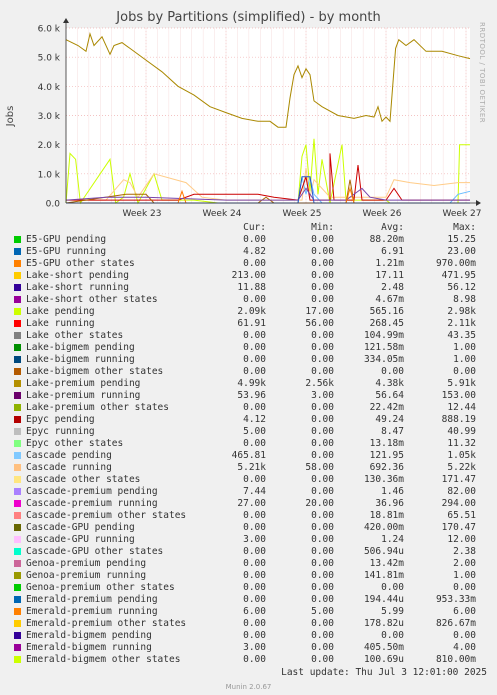  What do you see at coordinates (464, 647) in the screenshot?
I see `legend-max-value: 4.00` at bounding box center [464, 647].